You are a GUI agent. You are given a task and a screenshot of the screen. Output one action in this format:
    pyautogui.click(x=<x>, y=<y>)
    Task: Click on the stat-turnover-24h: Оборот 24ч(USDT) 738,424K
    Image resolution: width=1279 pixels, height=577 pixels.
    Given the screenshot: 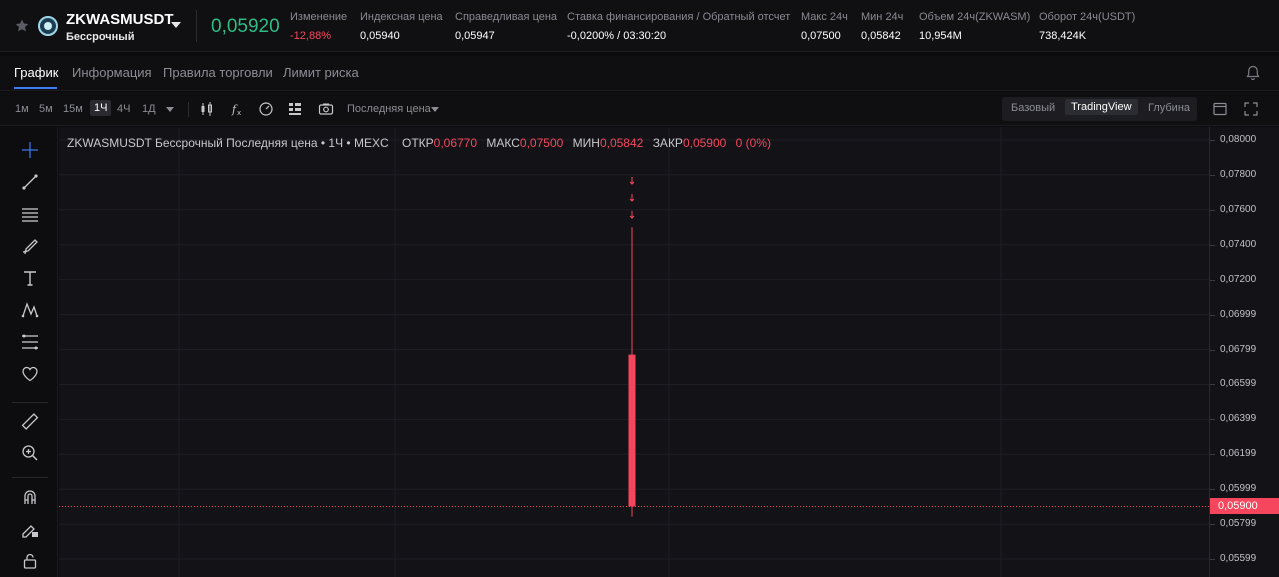 What is the action you would take?
    pyautogui.click(x=1087, y=26)
    